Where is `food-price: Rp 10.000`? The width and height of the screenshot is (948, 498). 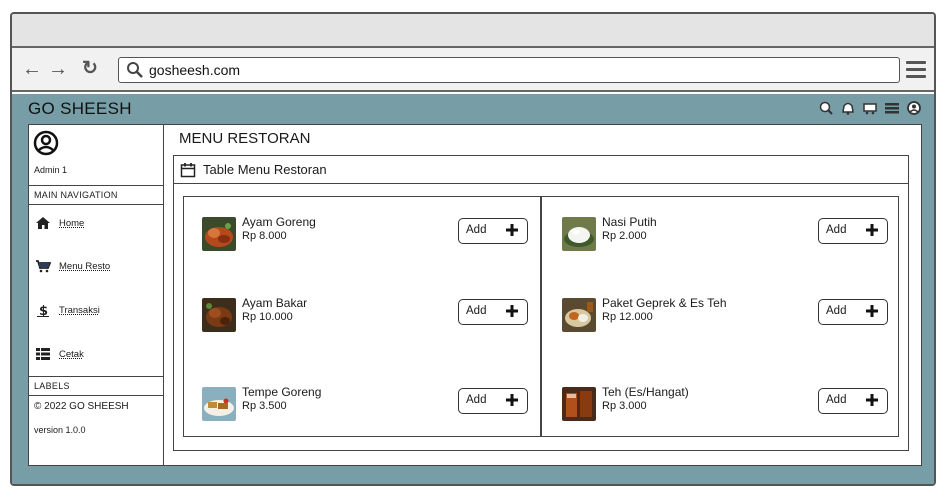 food-price: Rp 10.000 is located at coordinates (267, 317).